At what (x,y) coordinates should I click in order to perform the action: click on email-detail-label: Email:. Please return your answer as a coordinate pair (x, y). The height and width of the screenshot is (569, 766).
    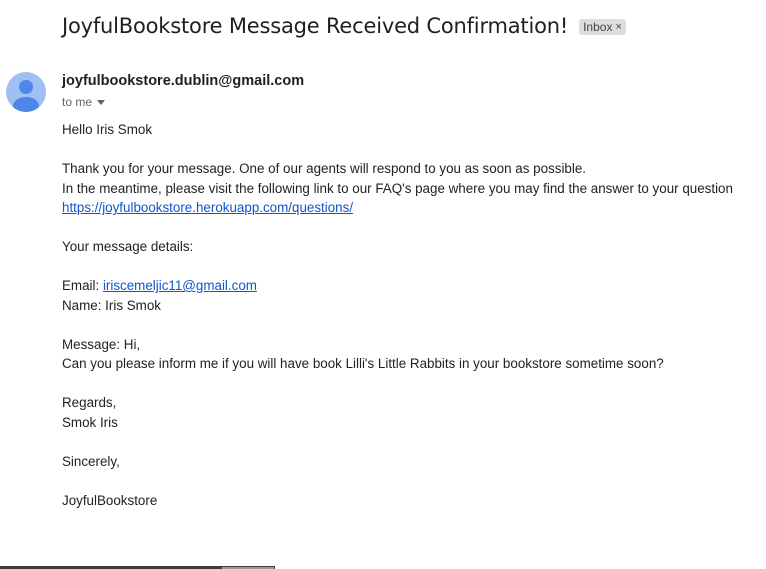
    Looking at the image, I should click on (82, 285).